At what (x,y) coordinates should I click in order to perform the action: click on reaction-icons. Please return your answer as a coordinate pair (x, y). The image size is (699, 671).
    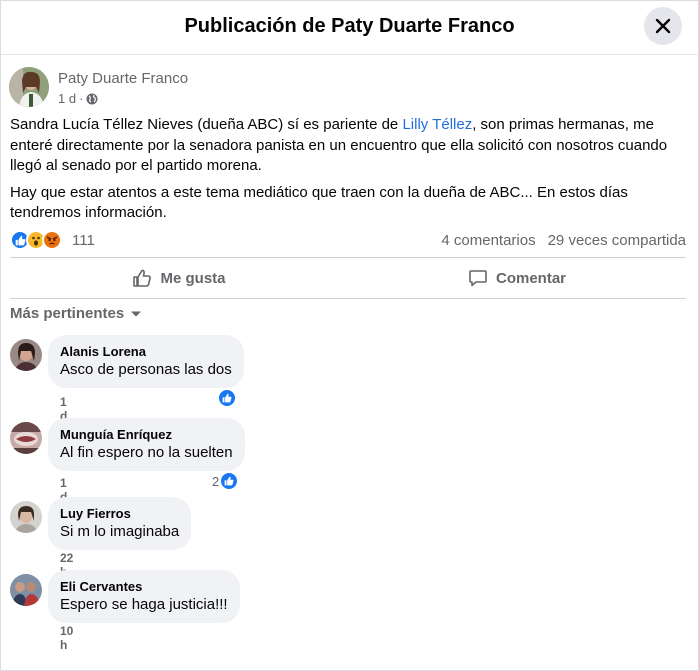
    Looking at the image, I should click on (36, 240).